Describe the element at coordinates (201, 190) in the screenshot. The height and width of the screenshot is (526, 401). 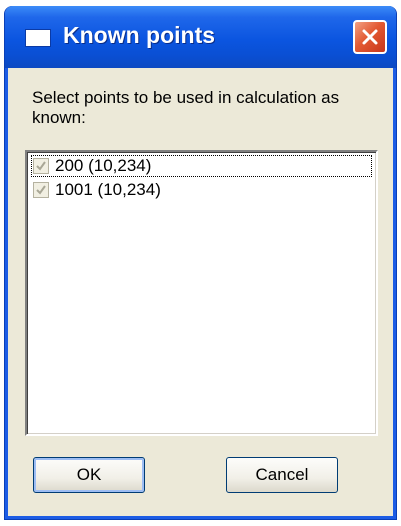
I see `list-item-point-1001: 1001 (10,234)` at that location.